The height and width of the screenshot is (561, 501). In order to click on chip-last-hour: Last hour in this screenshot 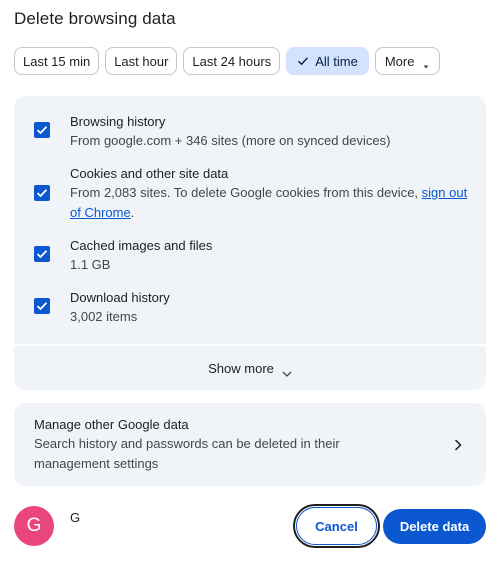, I will do `click(141, 61)`.